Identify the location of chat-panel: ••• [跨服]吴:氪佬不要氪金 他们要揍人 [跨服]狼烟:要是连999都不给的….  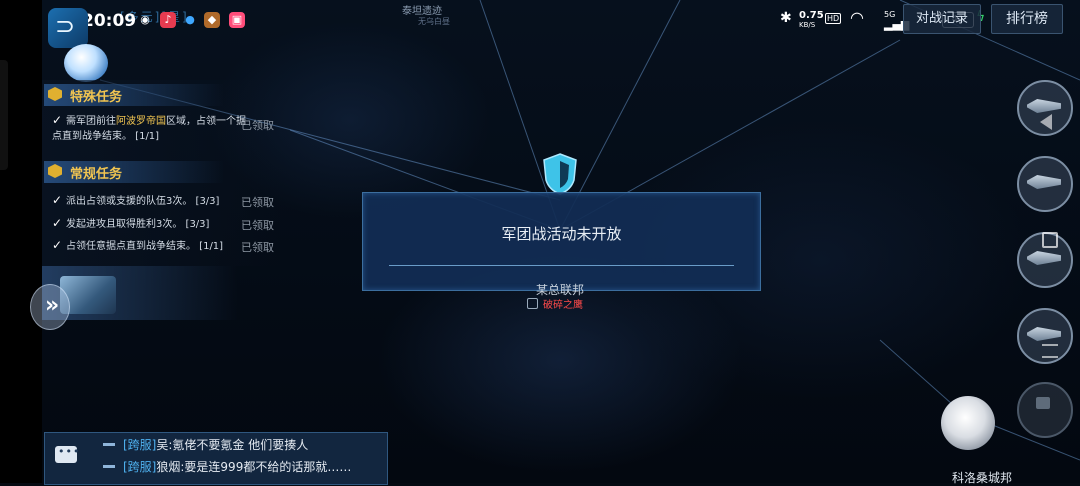
(216, 458).